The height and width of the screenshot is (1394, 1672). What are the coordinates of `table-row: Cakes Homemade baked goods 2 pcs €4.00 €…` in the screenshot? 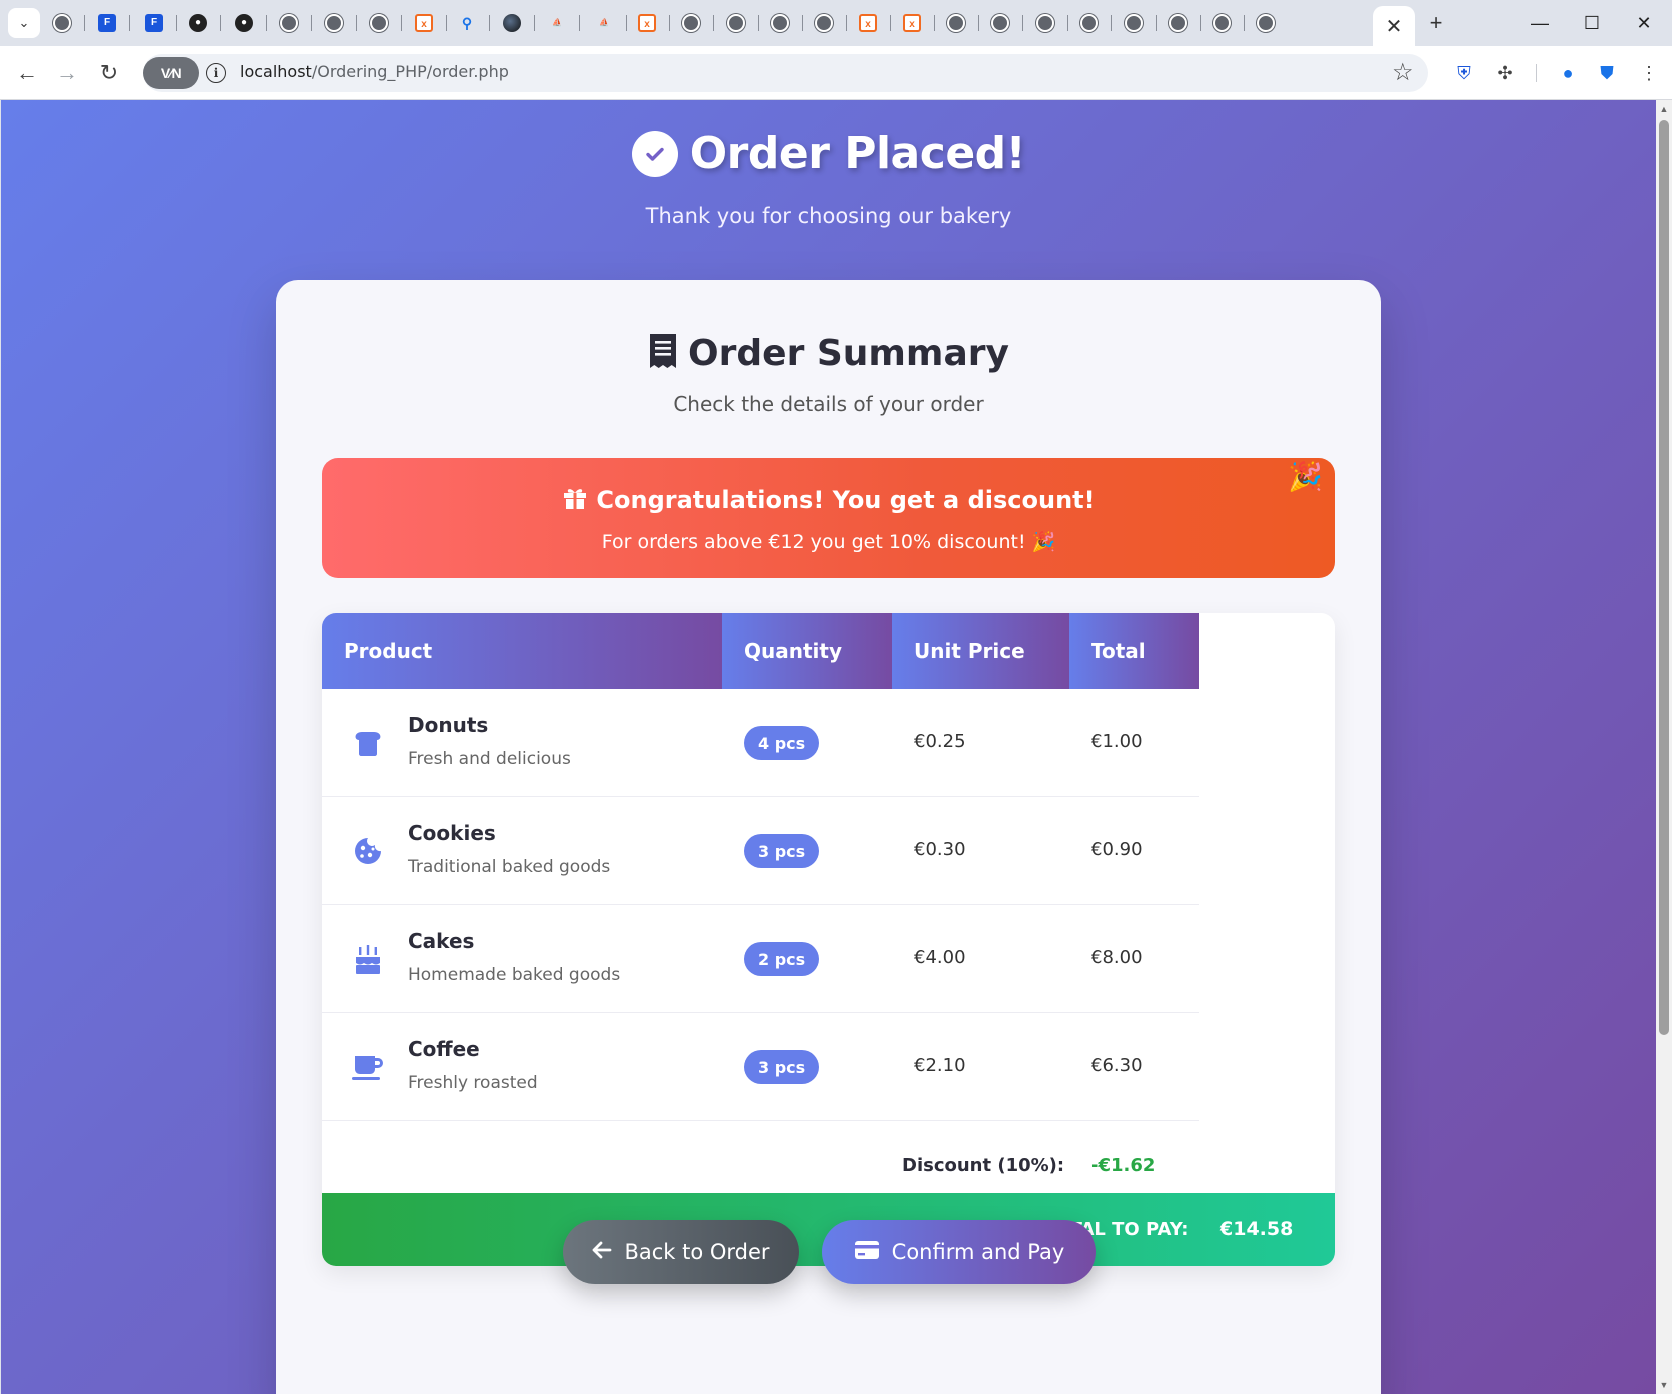 It's located at (760, 959).